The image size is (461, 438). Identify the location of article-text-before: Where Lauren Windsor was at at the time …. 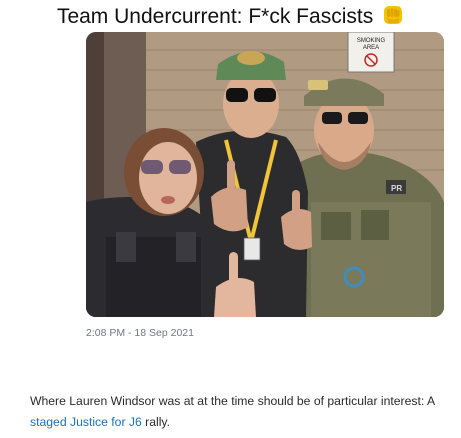
(232, 401).